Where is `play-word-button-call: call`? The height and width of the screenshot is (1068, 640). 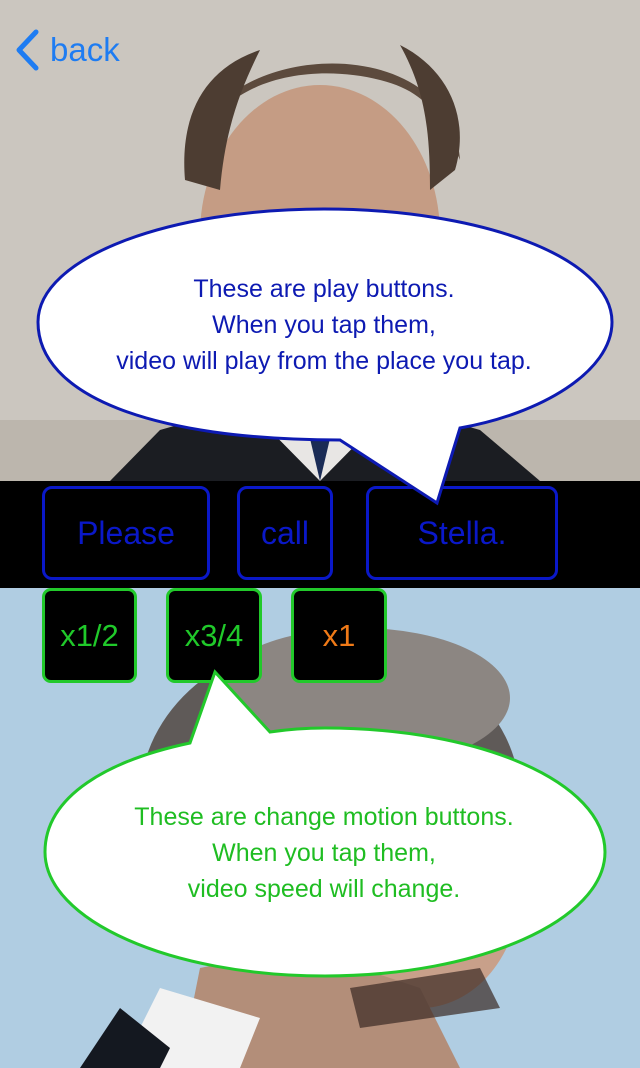
play-word-button-call: call is located at coordinates (285, 533).